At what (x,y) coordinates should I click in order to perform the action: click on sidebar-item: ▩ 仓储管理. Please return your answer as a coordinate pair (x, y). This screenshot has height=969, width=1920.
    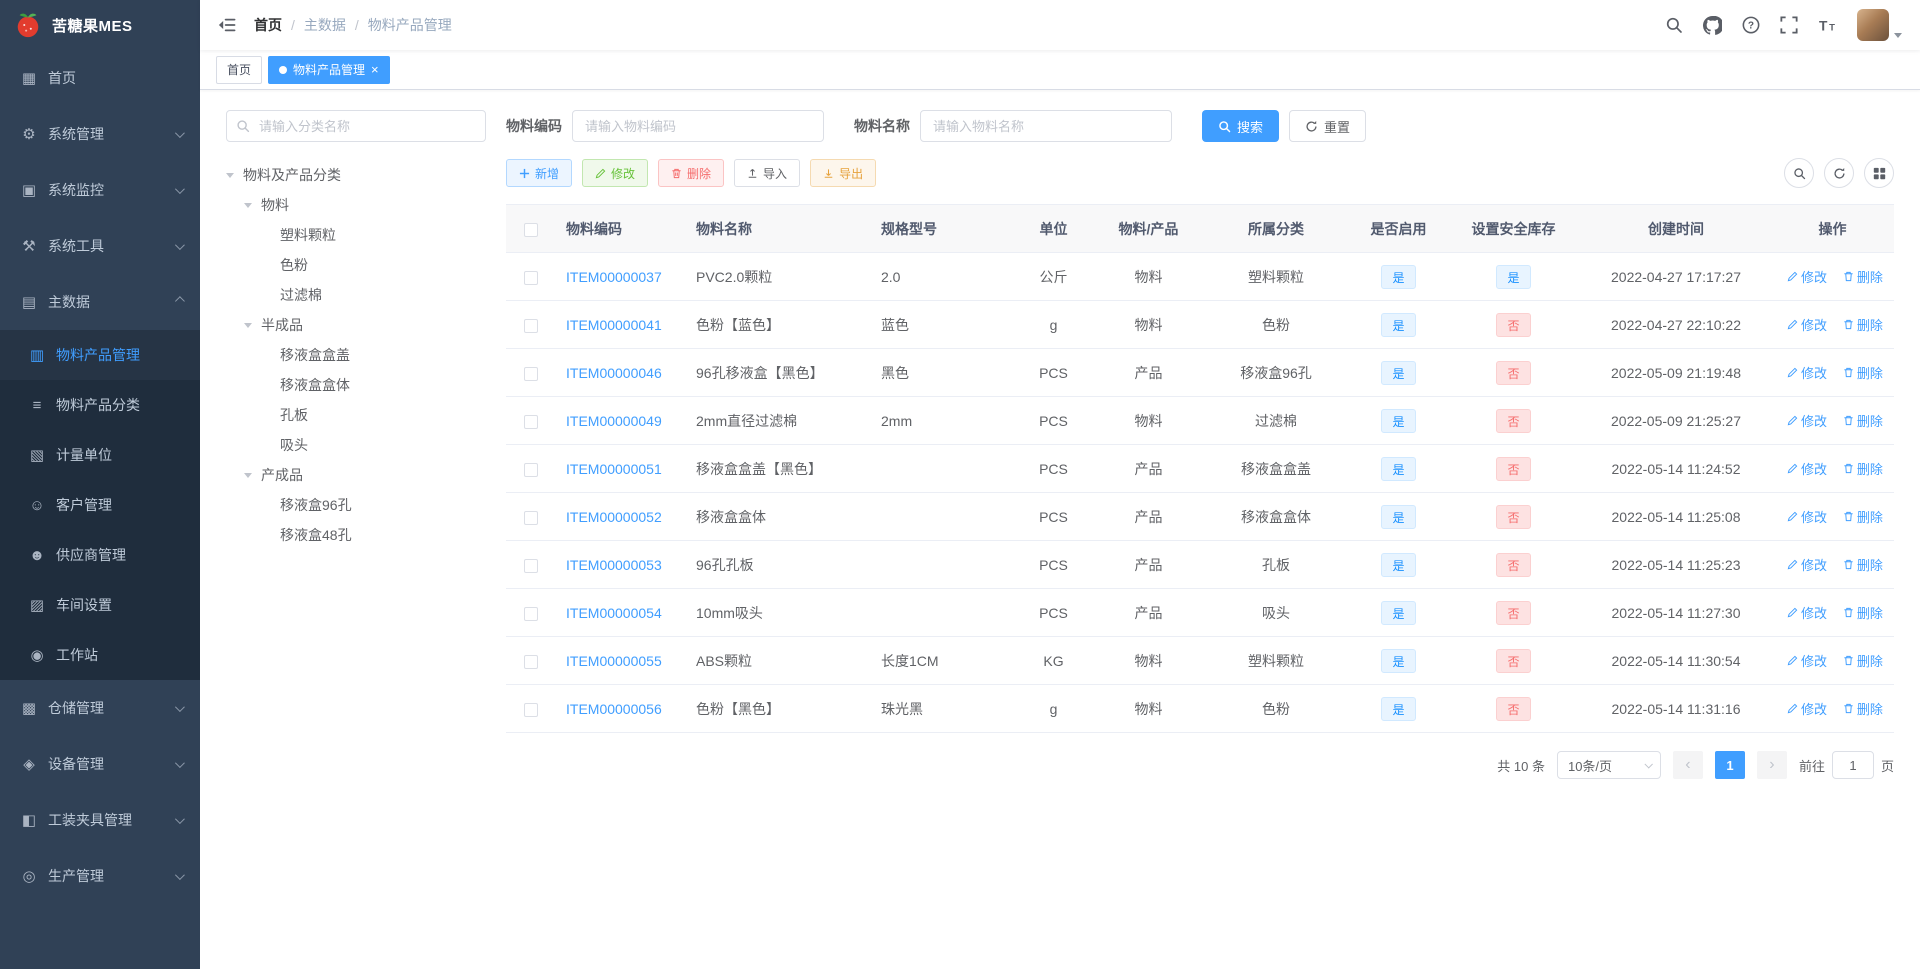
    Looking at the image, I should click on (100, 708).